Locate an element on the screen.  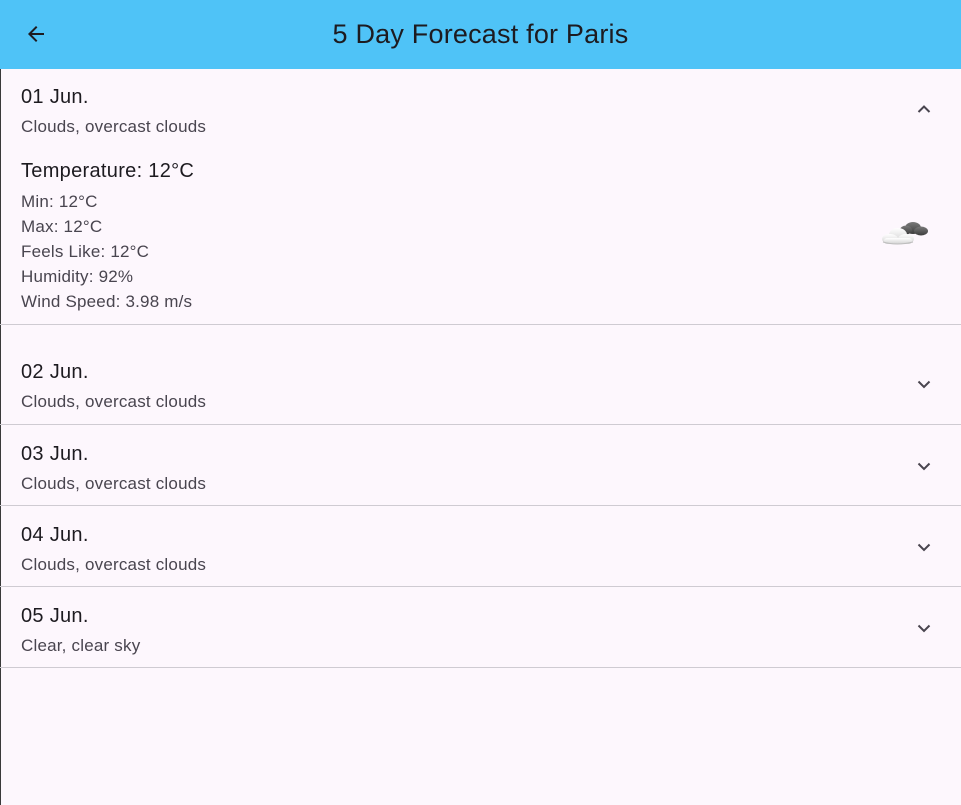
forecast-date: 01 Jun. is located at coordinates (55, 97).